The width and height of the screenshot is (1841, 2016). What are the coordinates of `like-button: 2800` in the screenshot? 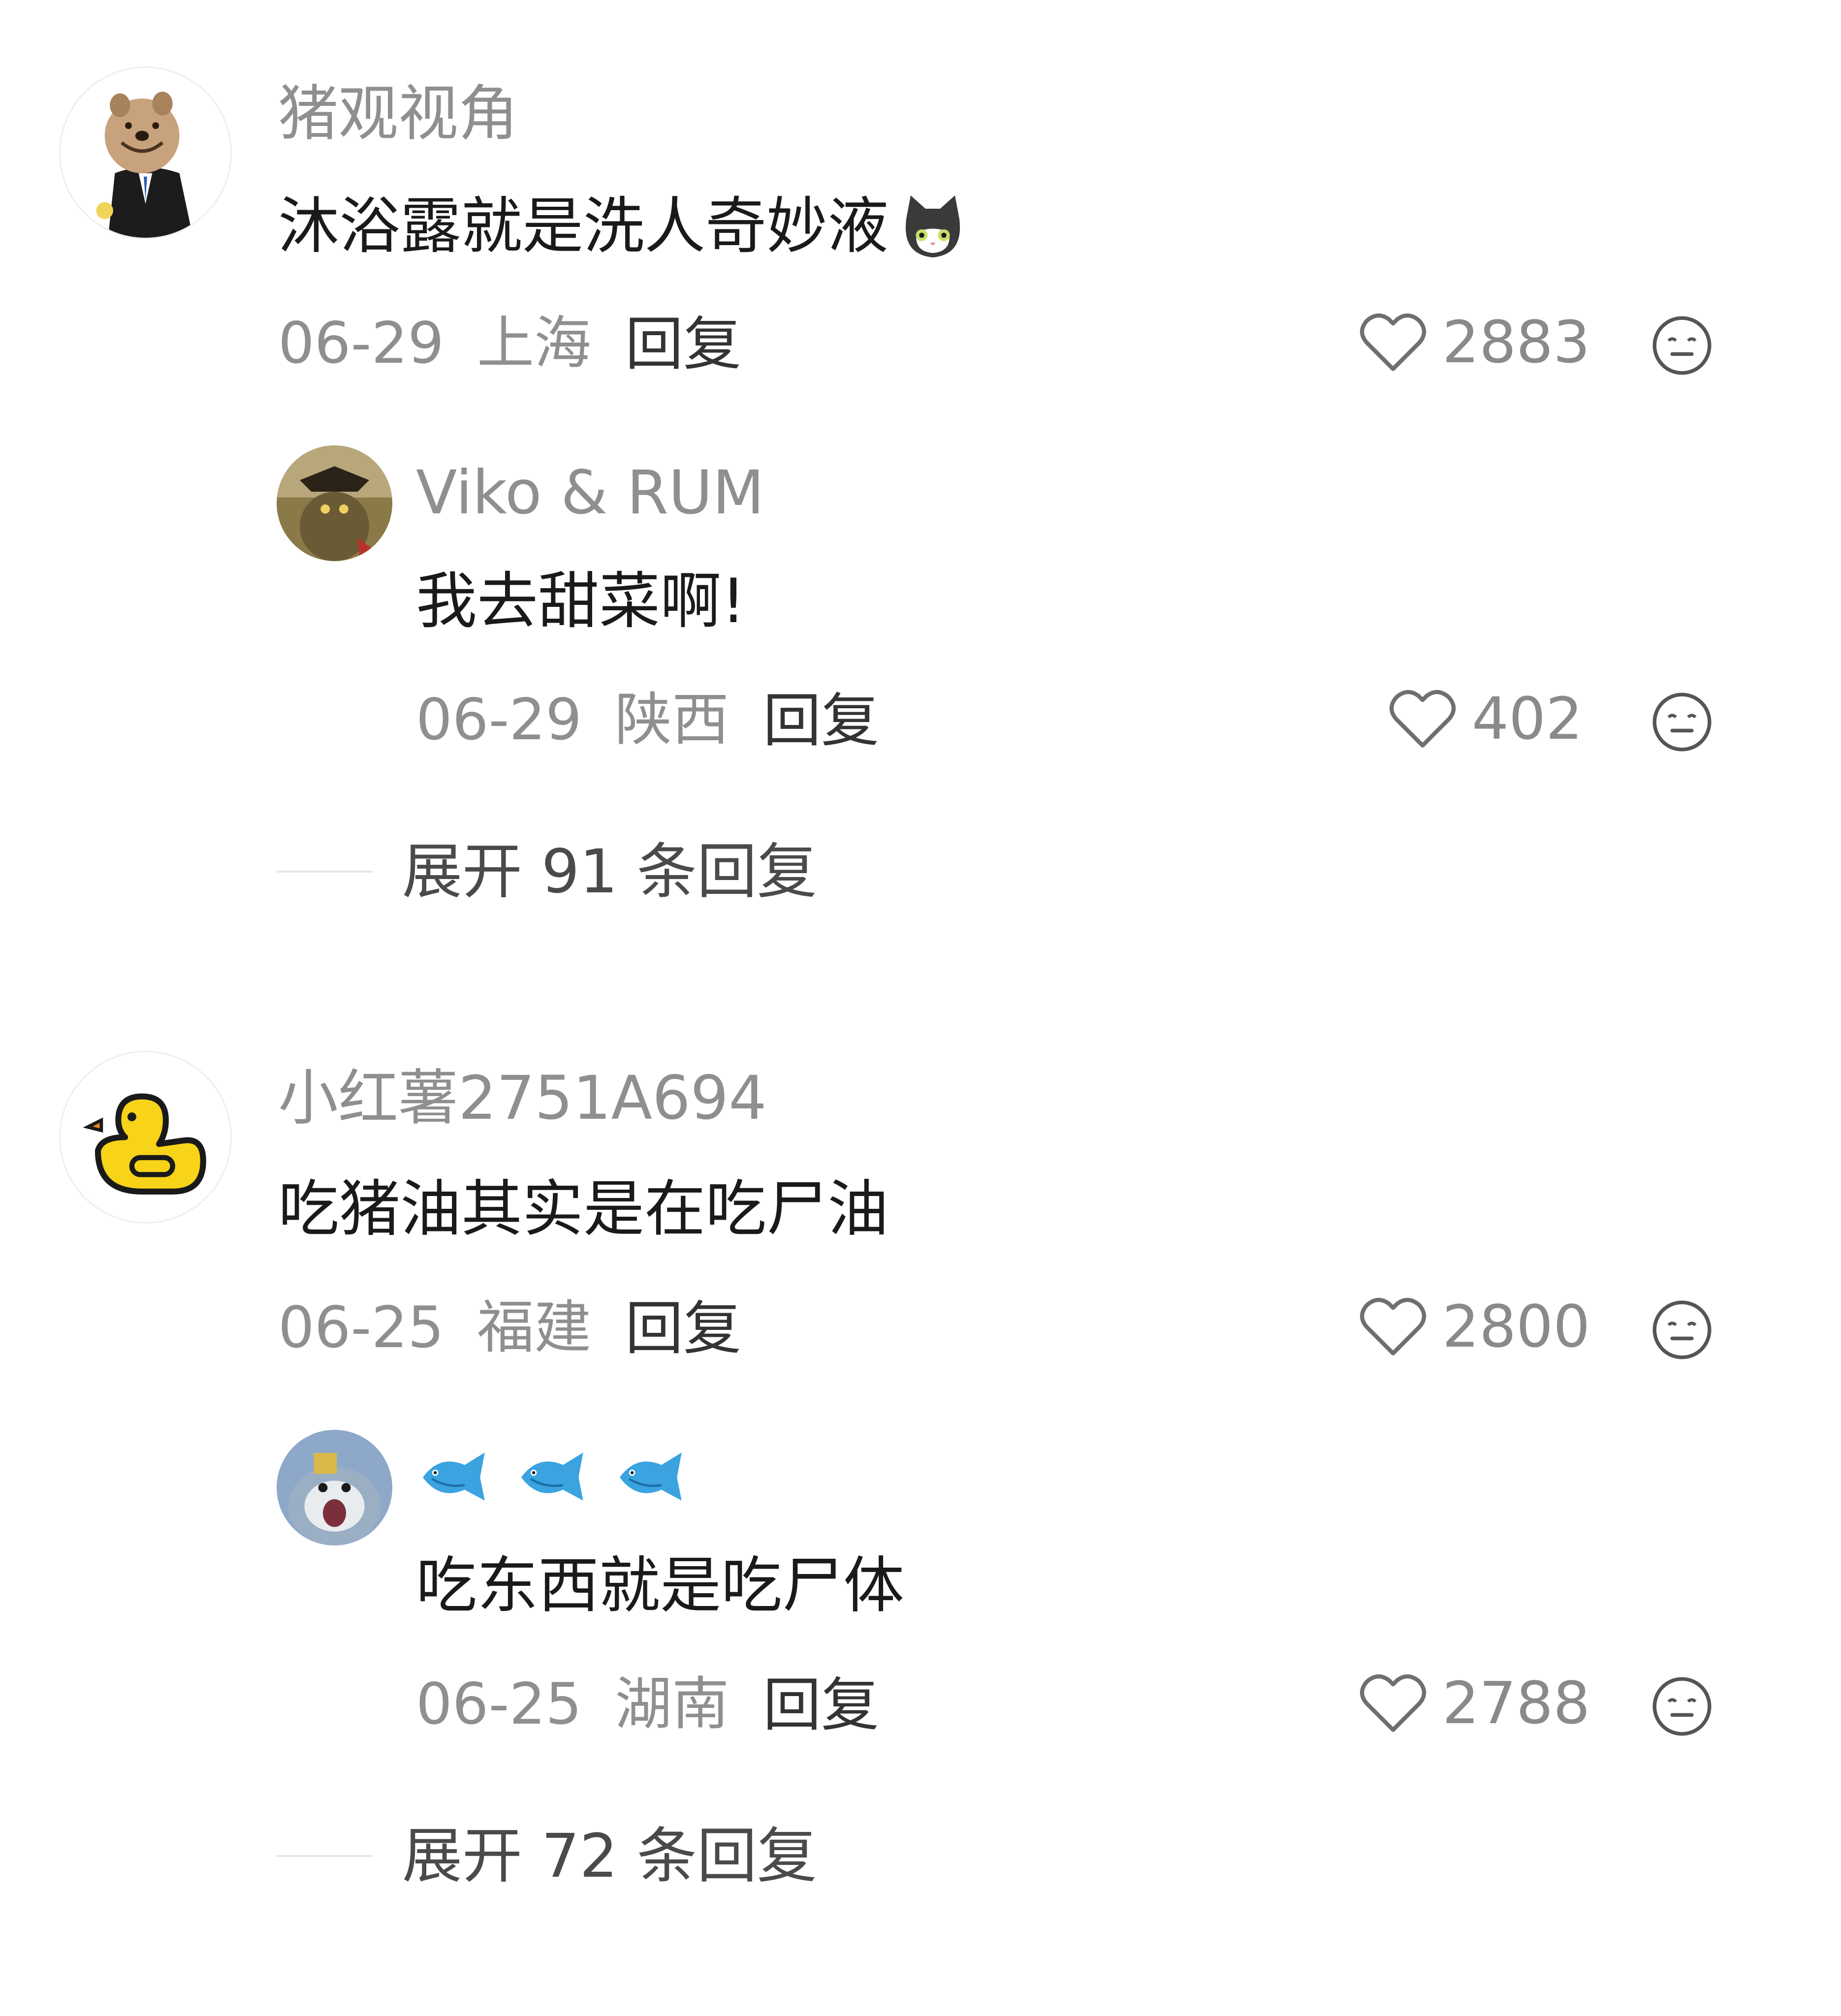 It's located at (1474, 1326).